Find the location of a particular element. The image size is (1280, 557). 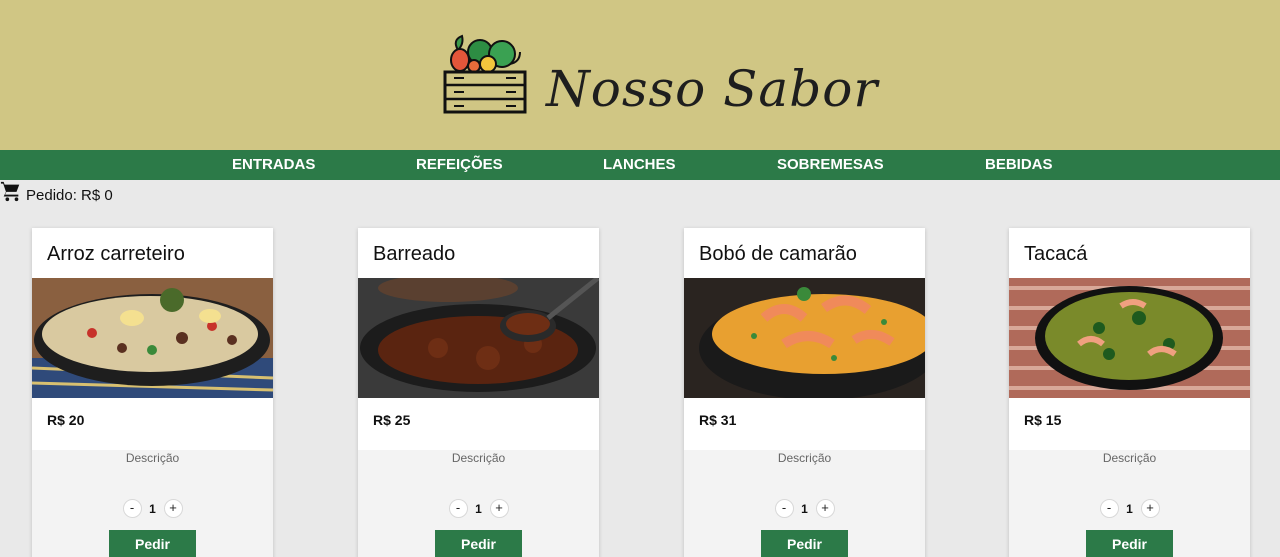

cart-icon is located at coordinates (10, 191).